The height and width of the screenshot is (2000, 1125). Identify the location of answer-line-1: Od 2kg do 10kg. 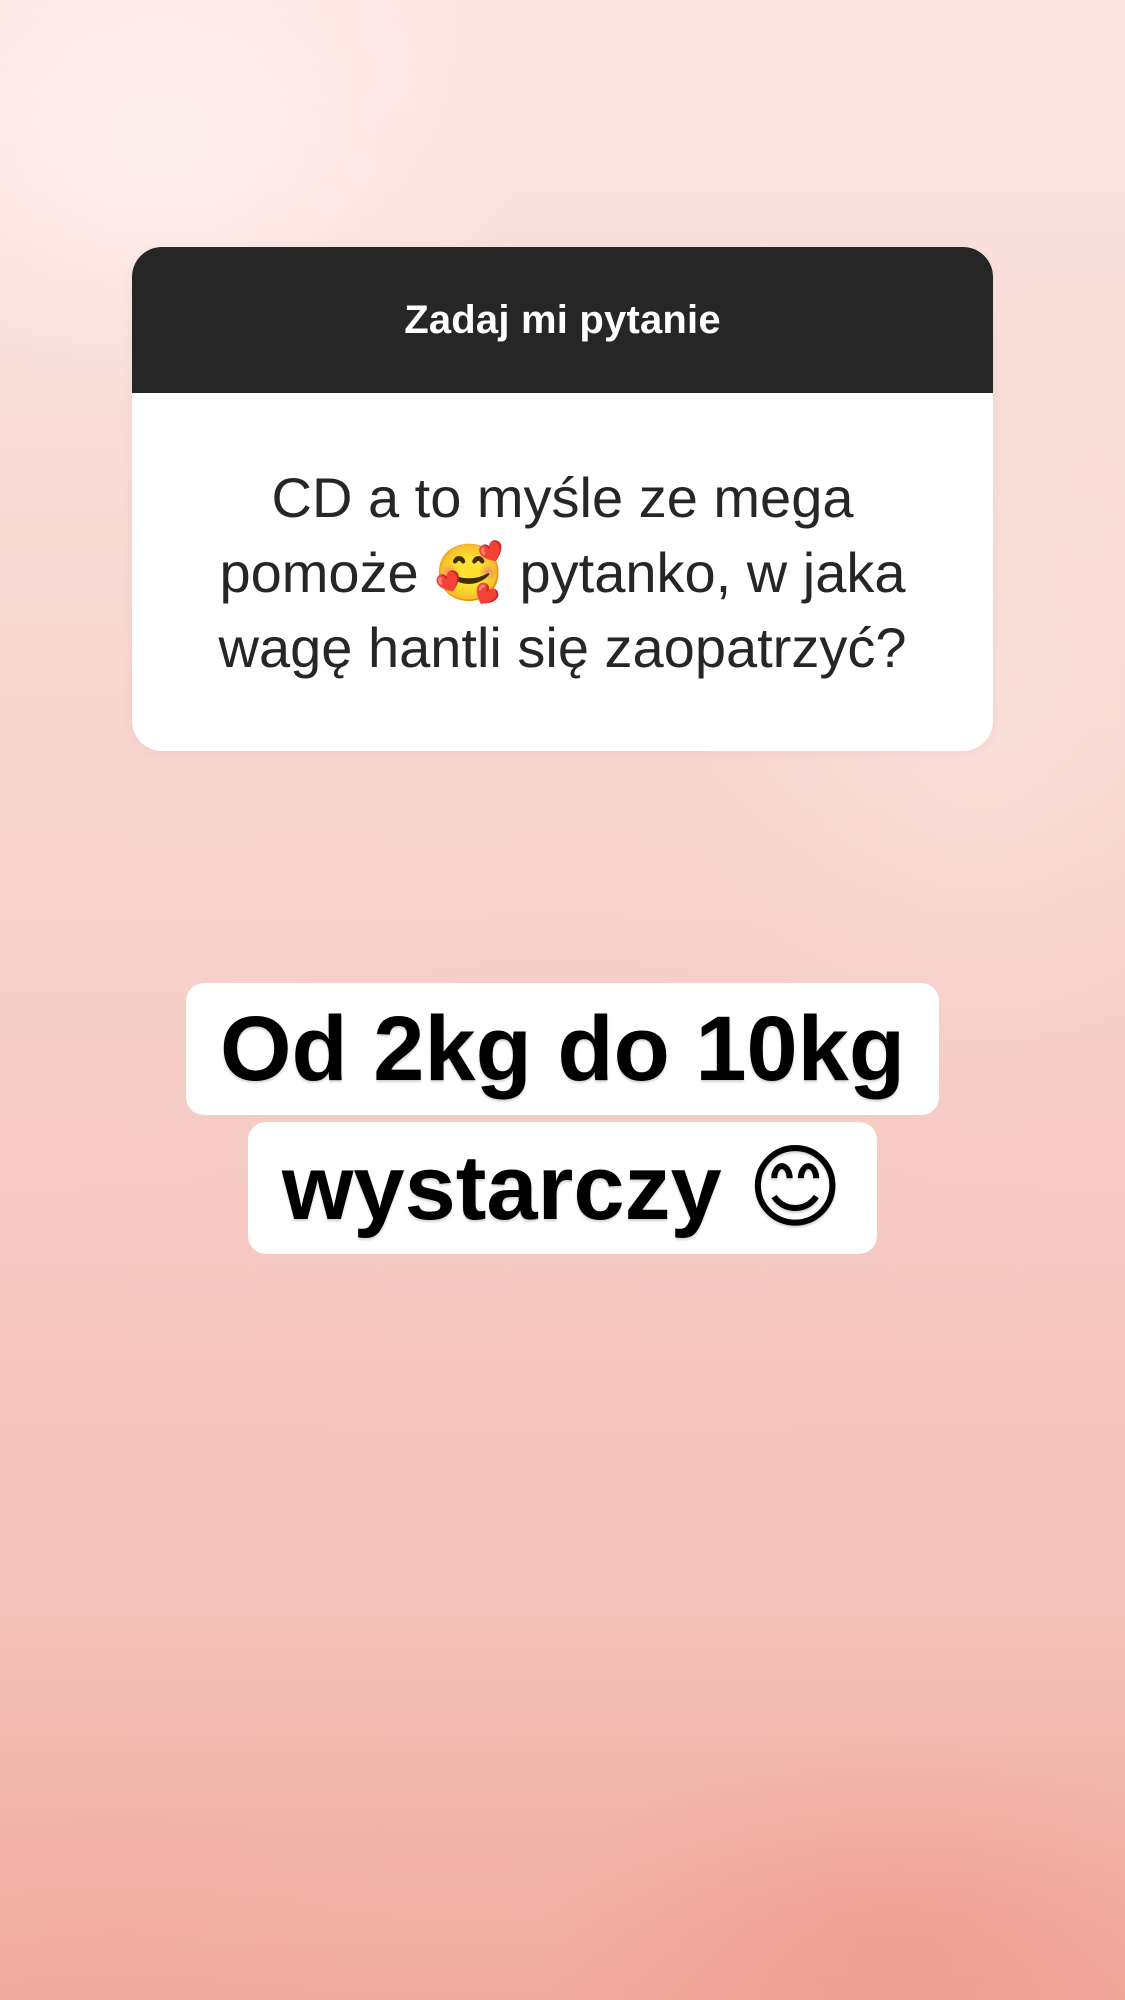
(562, 1049).